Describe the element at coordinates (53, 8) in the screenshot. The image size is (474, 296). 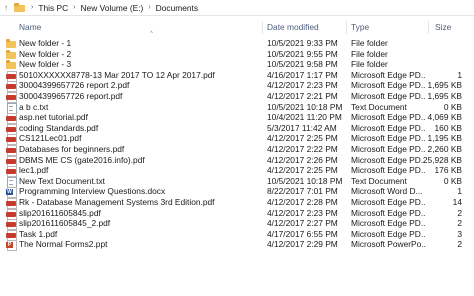
I see `breadcrumb-this-pc: This PC` at that location.